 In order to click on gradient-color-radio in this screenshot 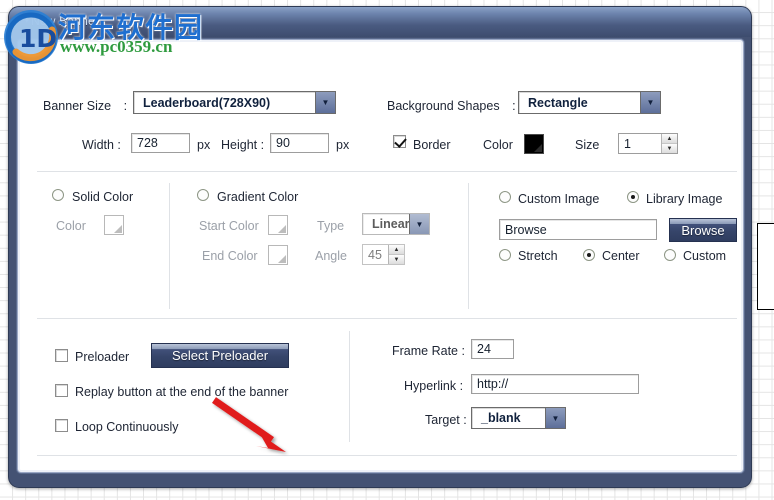, I will do `click(203, 195)`.